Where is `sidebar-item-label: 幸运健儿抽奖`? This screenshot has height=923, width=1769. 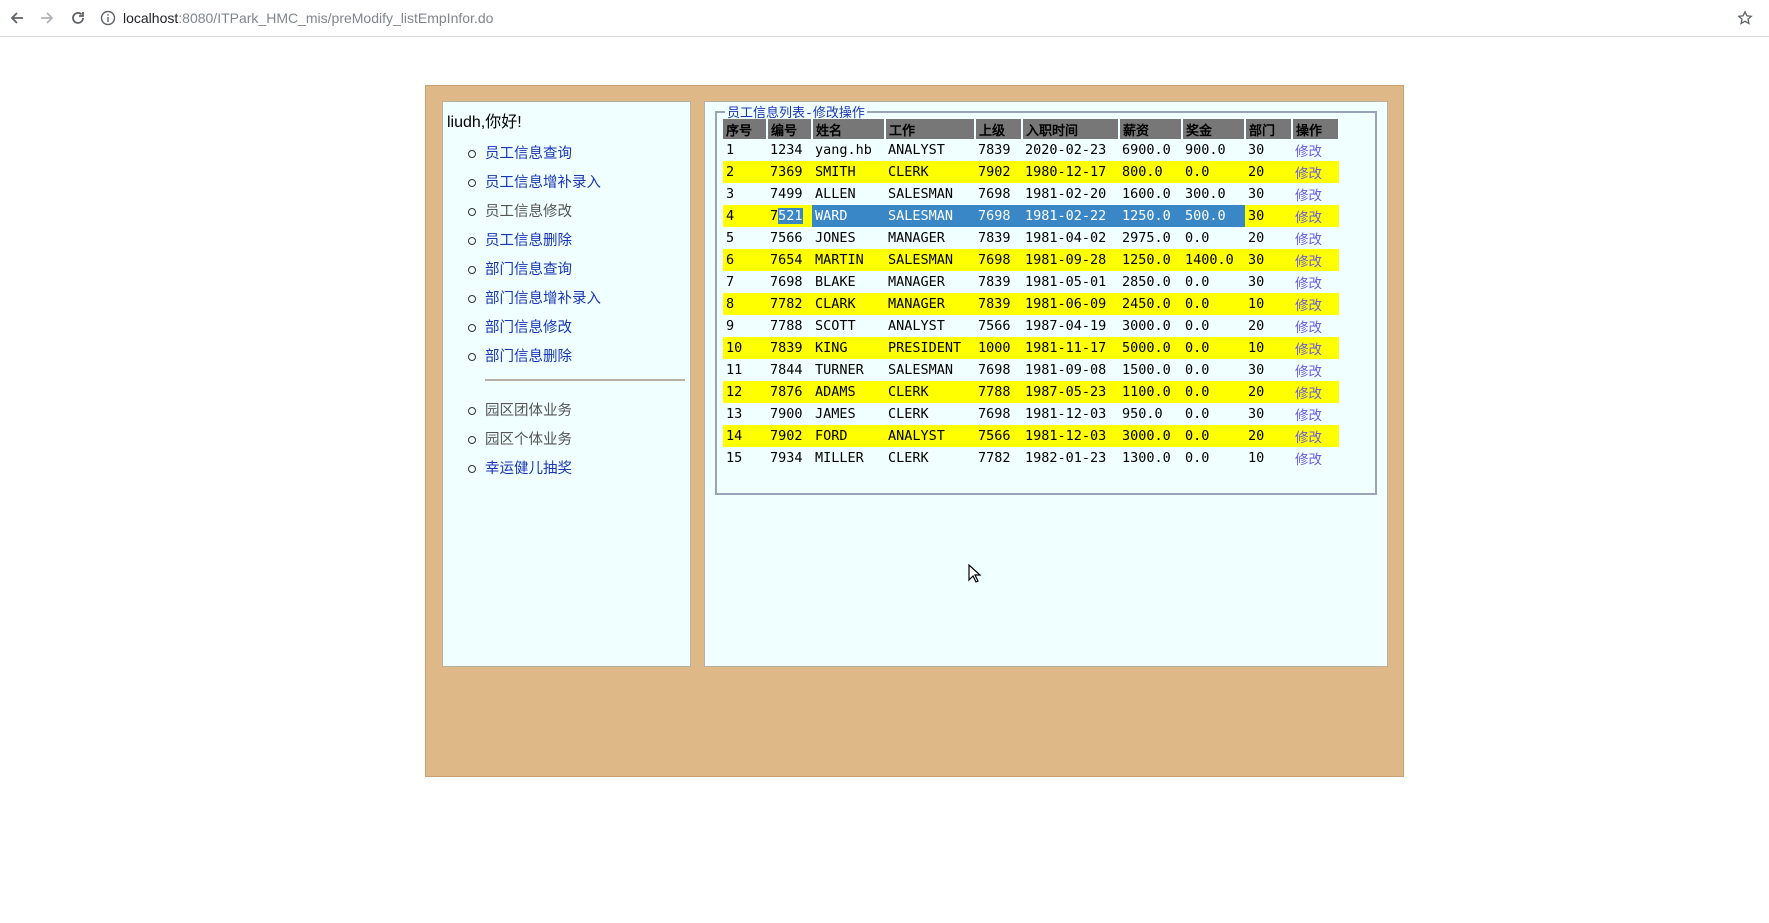
sidebar-item-label: 幸运健儿抽奖 is located at coordinates (528, 469).